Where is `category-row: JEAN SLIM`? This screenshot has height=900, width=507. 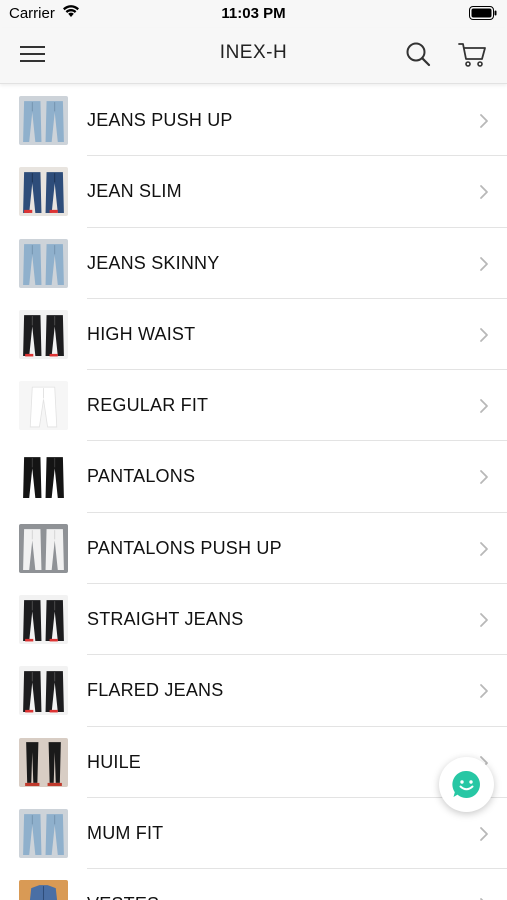 category-row: JEAN SLIM is located at coordinates (253, 192).